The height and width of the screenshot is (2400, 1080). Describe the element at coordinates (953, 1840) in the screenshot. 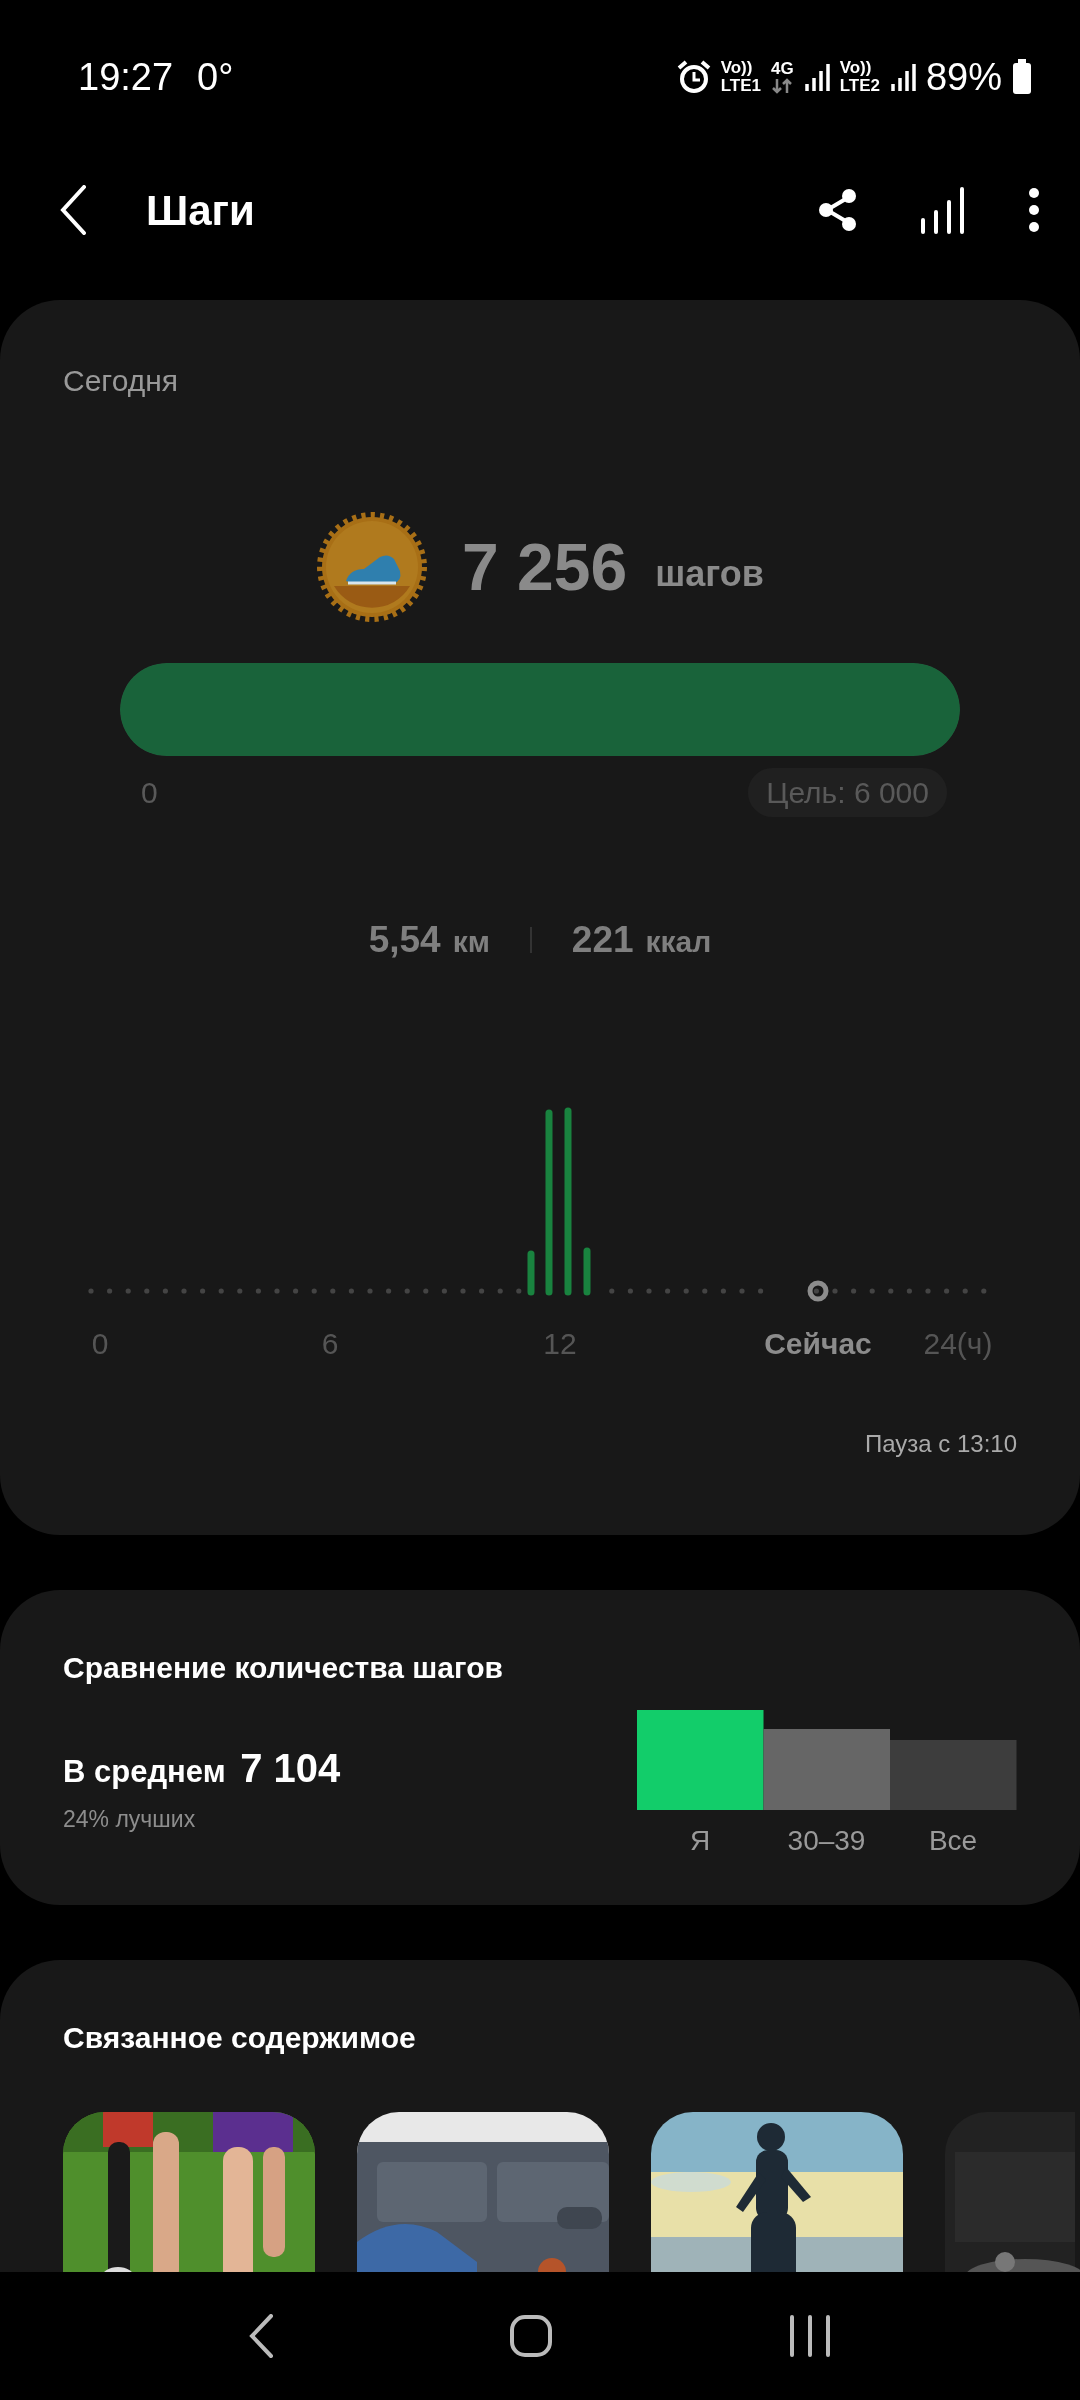

I see `group-label: Все` at that location.